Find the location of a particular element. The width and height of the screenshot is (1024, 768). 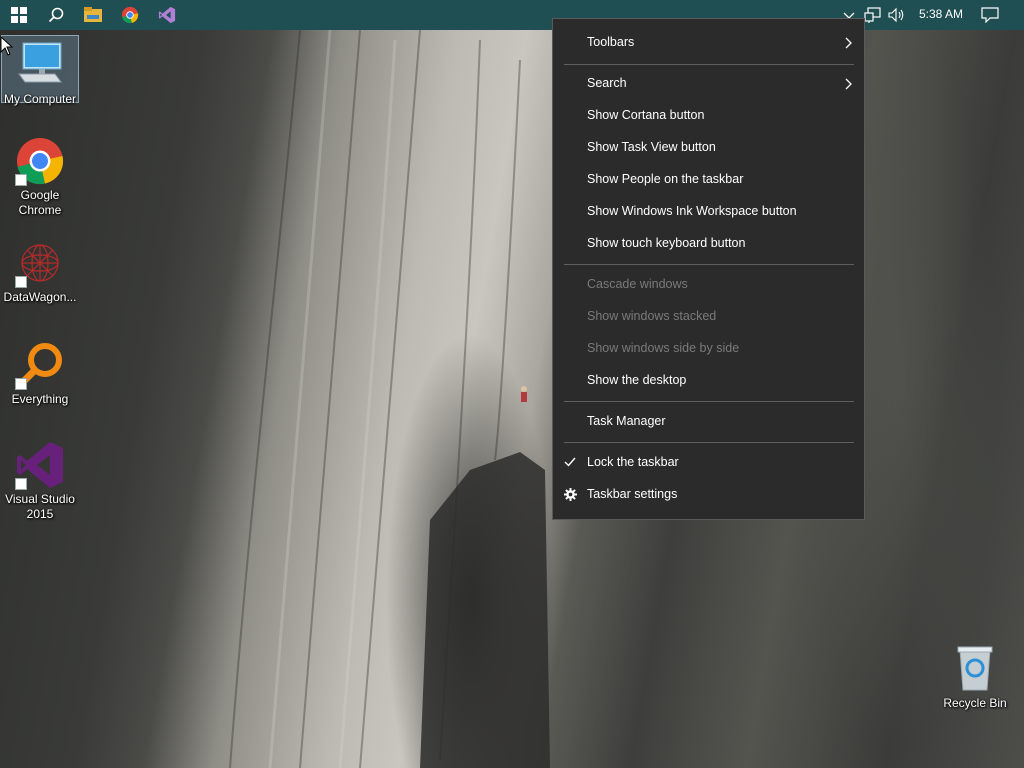

desktop-icon-recycle-bin: Recycle Bin is located at coordinates (975, 677).